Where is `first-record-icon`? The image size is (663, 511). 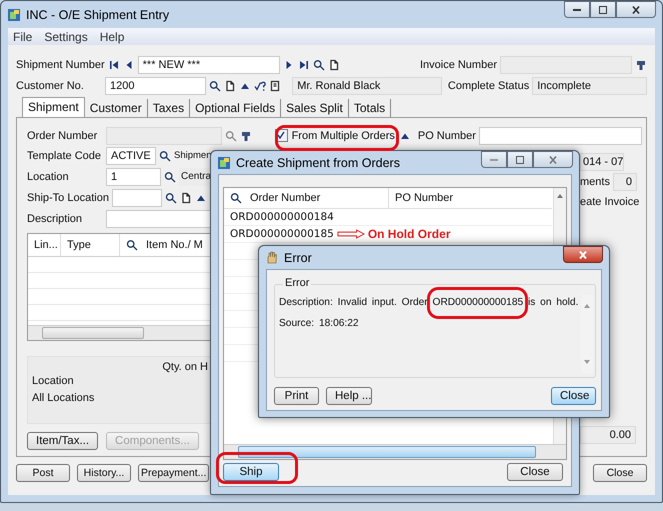
first-record-icon is located at coordinates (114, 64).